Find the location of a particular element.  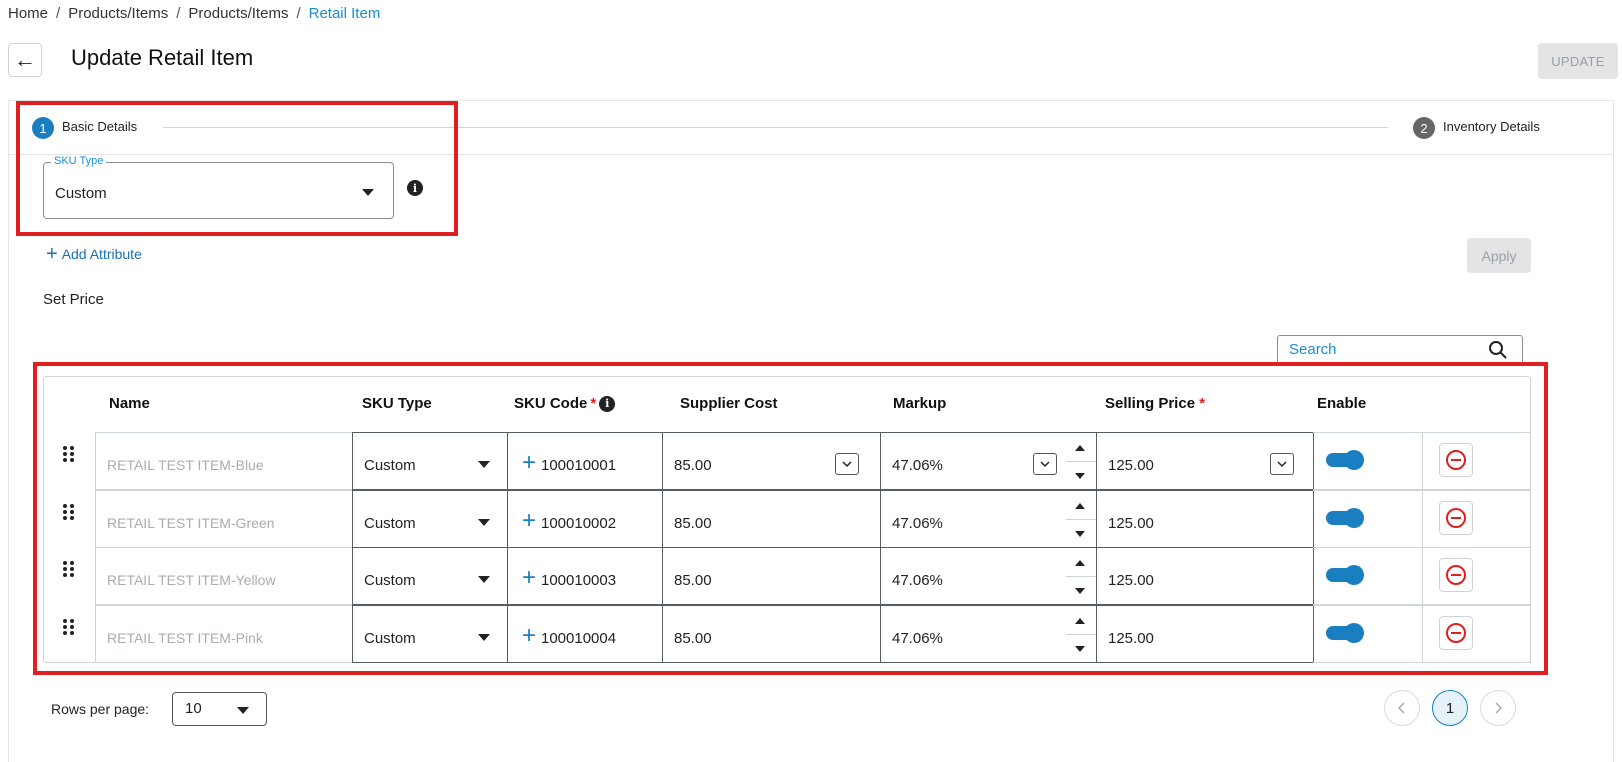

next-page-button is located at coordinates (1498, 708).